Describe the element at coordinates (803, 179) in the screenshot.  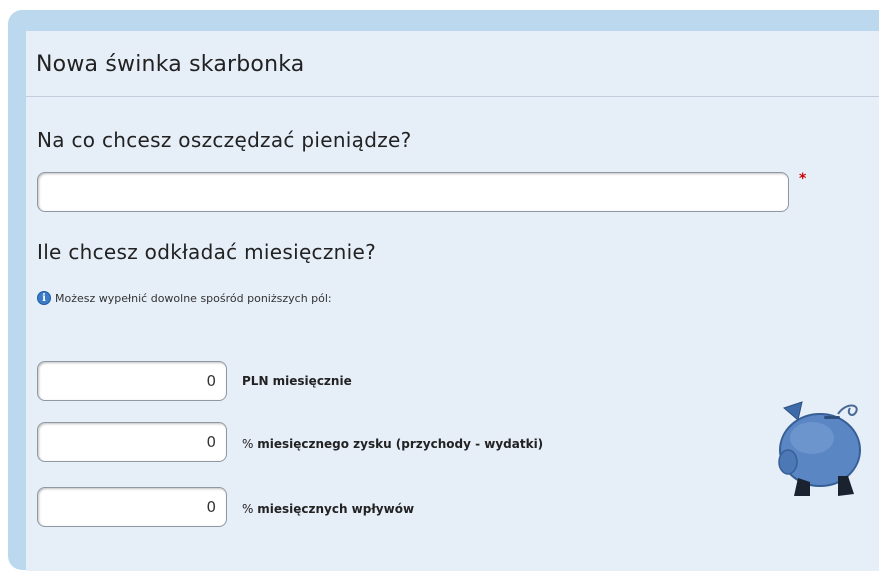
I see `required-marker: *` at that location.